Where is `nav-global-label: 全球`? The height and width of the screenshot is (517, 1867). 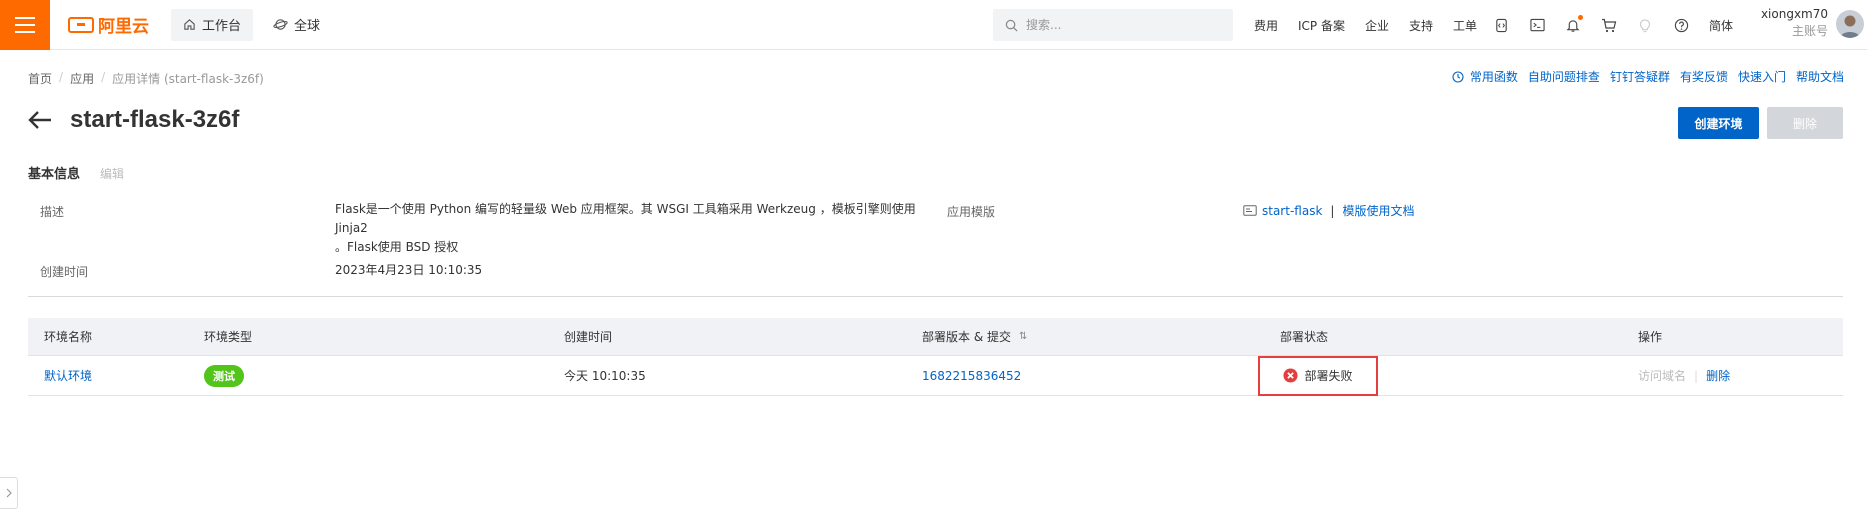 nav-global-label: 全球 is located at coordinates (307, 26).